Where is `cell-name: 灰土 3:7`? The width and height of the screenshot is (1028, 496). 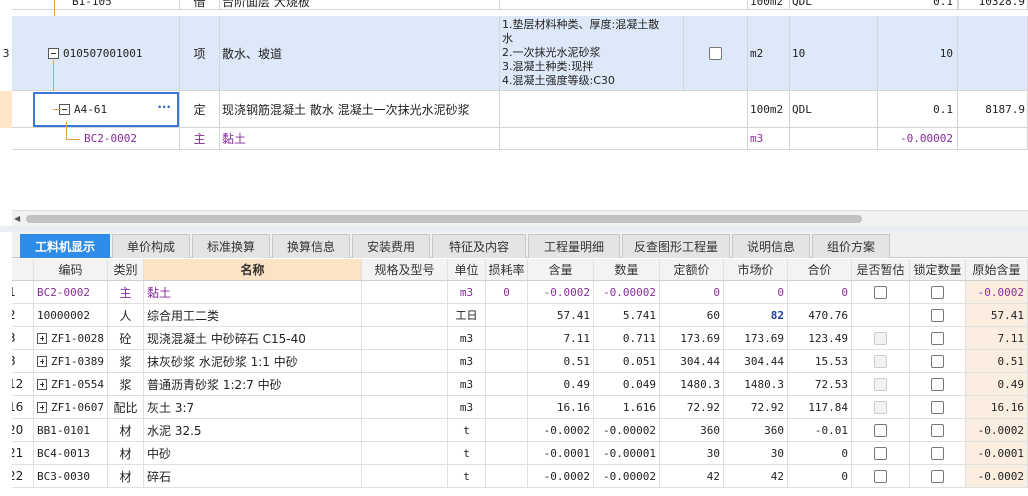
cell-name: 灰土 3:7 is located at coordinates (253, 407).